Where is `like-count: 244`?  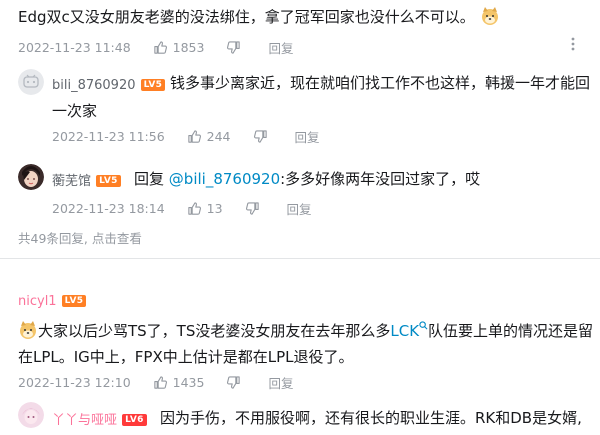
like-count: 244 is located at coordinates (218, 136).